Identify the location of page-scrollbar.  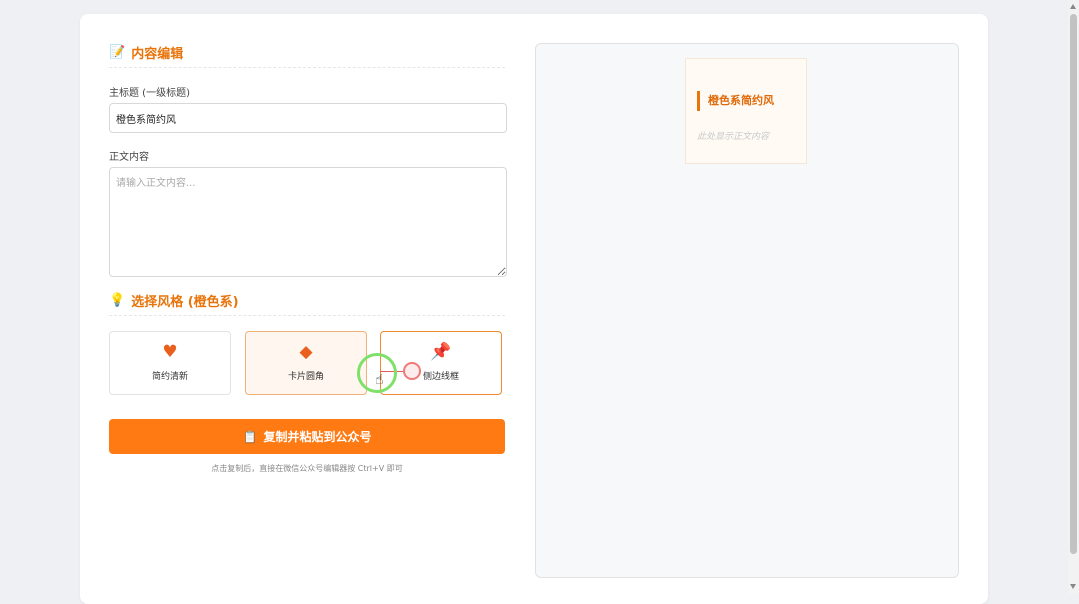
(1073, 297).